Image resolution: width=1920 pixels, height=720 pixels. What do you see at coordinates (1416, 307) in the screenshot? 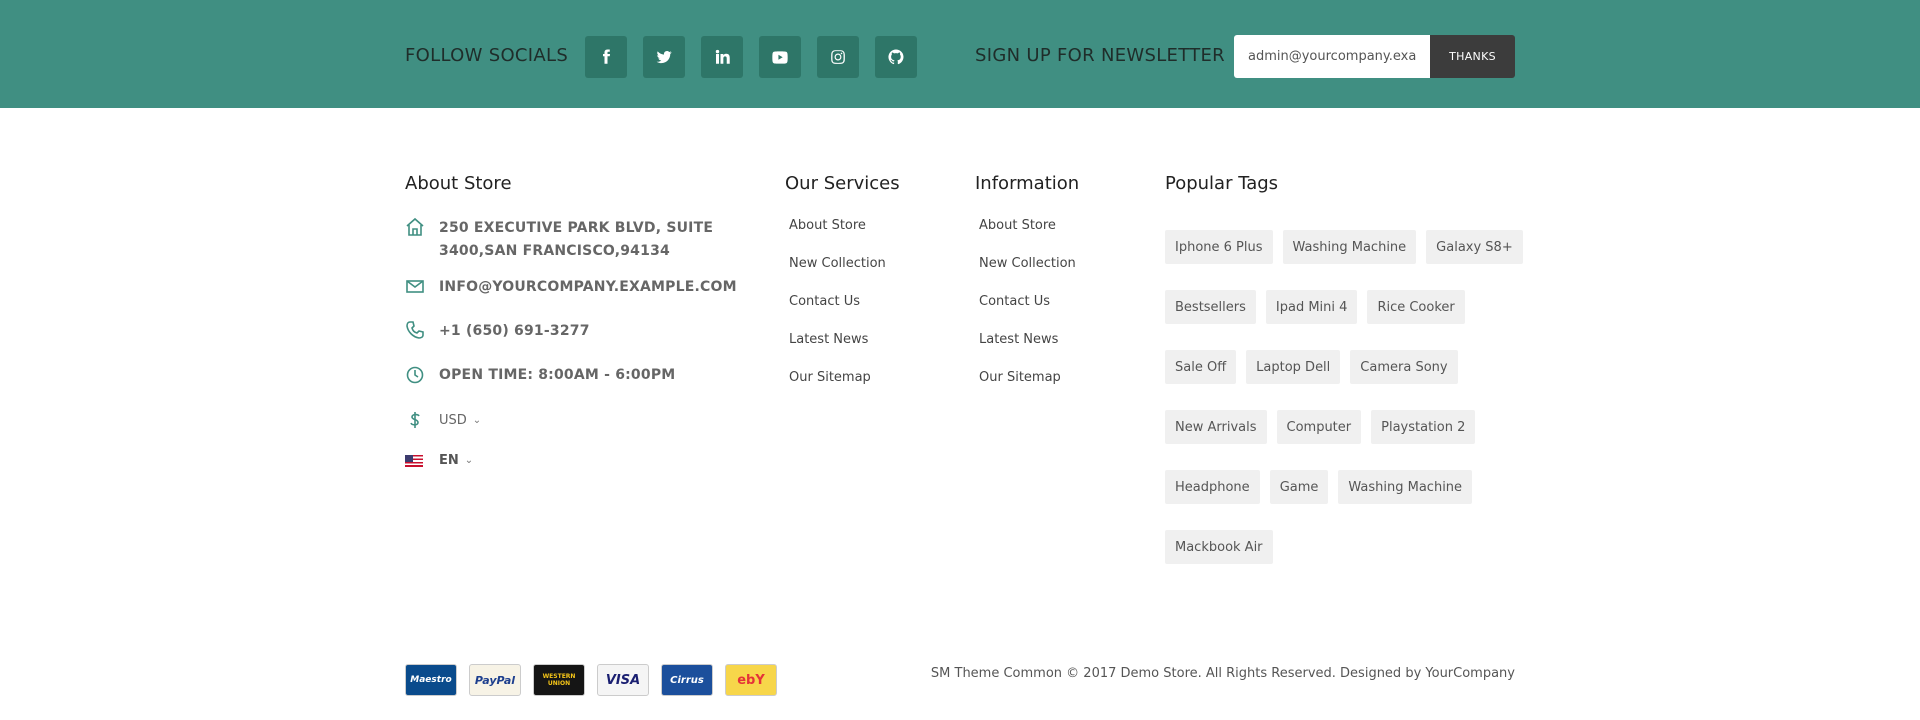
I see `tag-link: Rice Cooker` at bounding box center [1416, 307].